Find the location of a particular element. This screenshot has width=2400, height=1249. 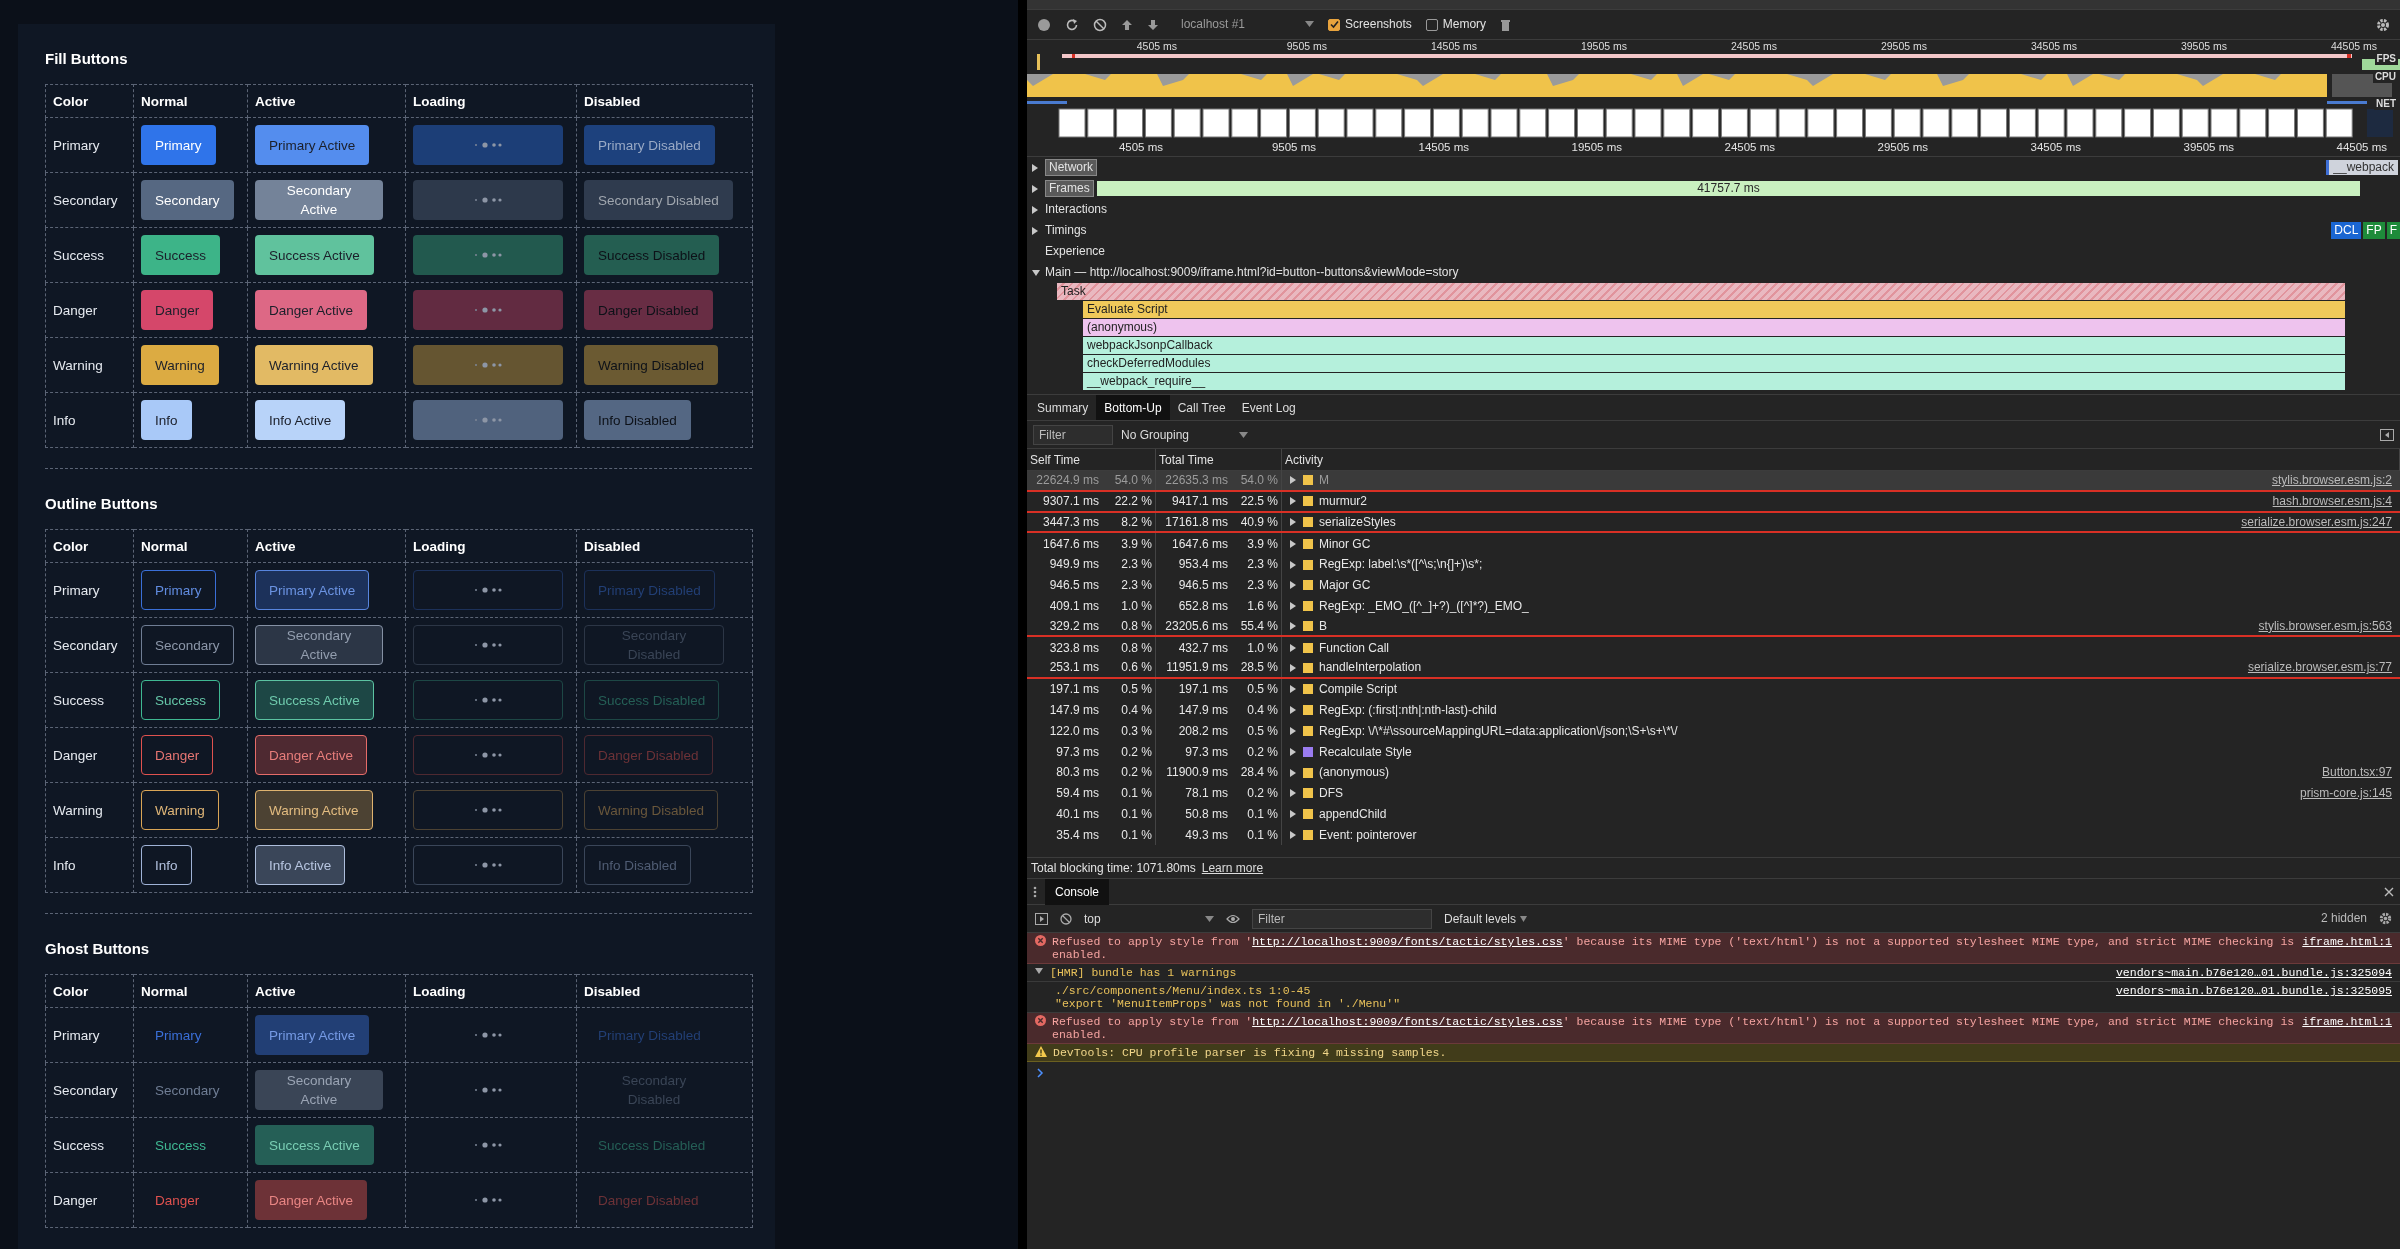

context-dropdown: top is located at coordinates (1149, 918).